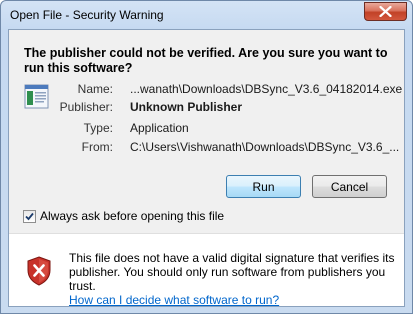 The width and height of the screenshot is (413, 314). I want to click on close-button, so click(385, 11).